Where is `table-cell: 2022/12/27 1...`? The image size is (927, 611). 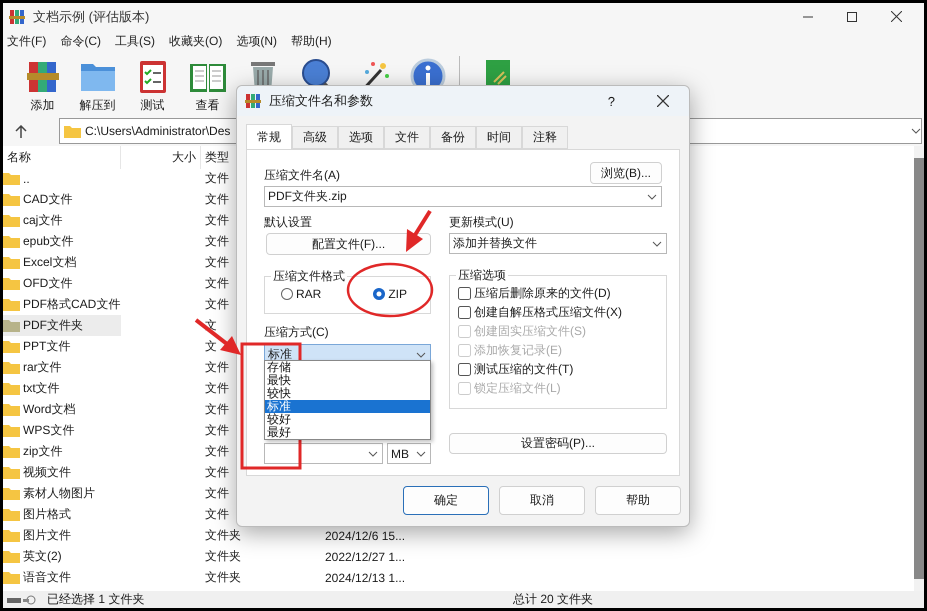 table-cell: 2022/12/27 1... is located at coordinates (365, 557).